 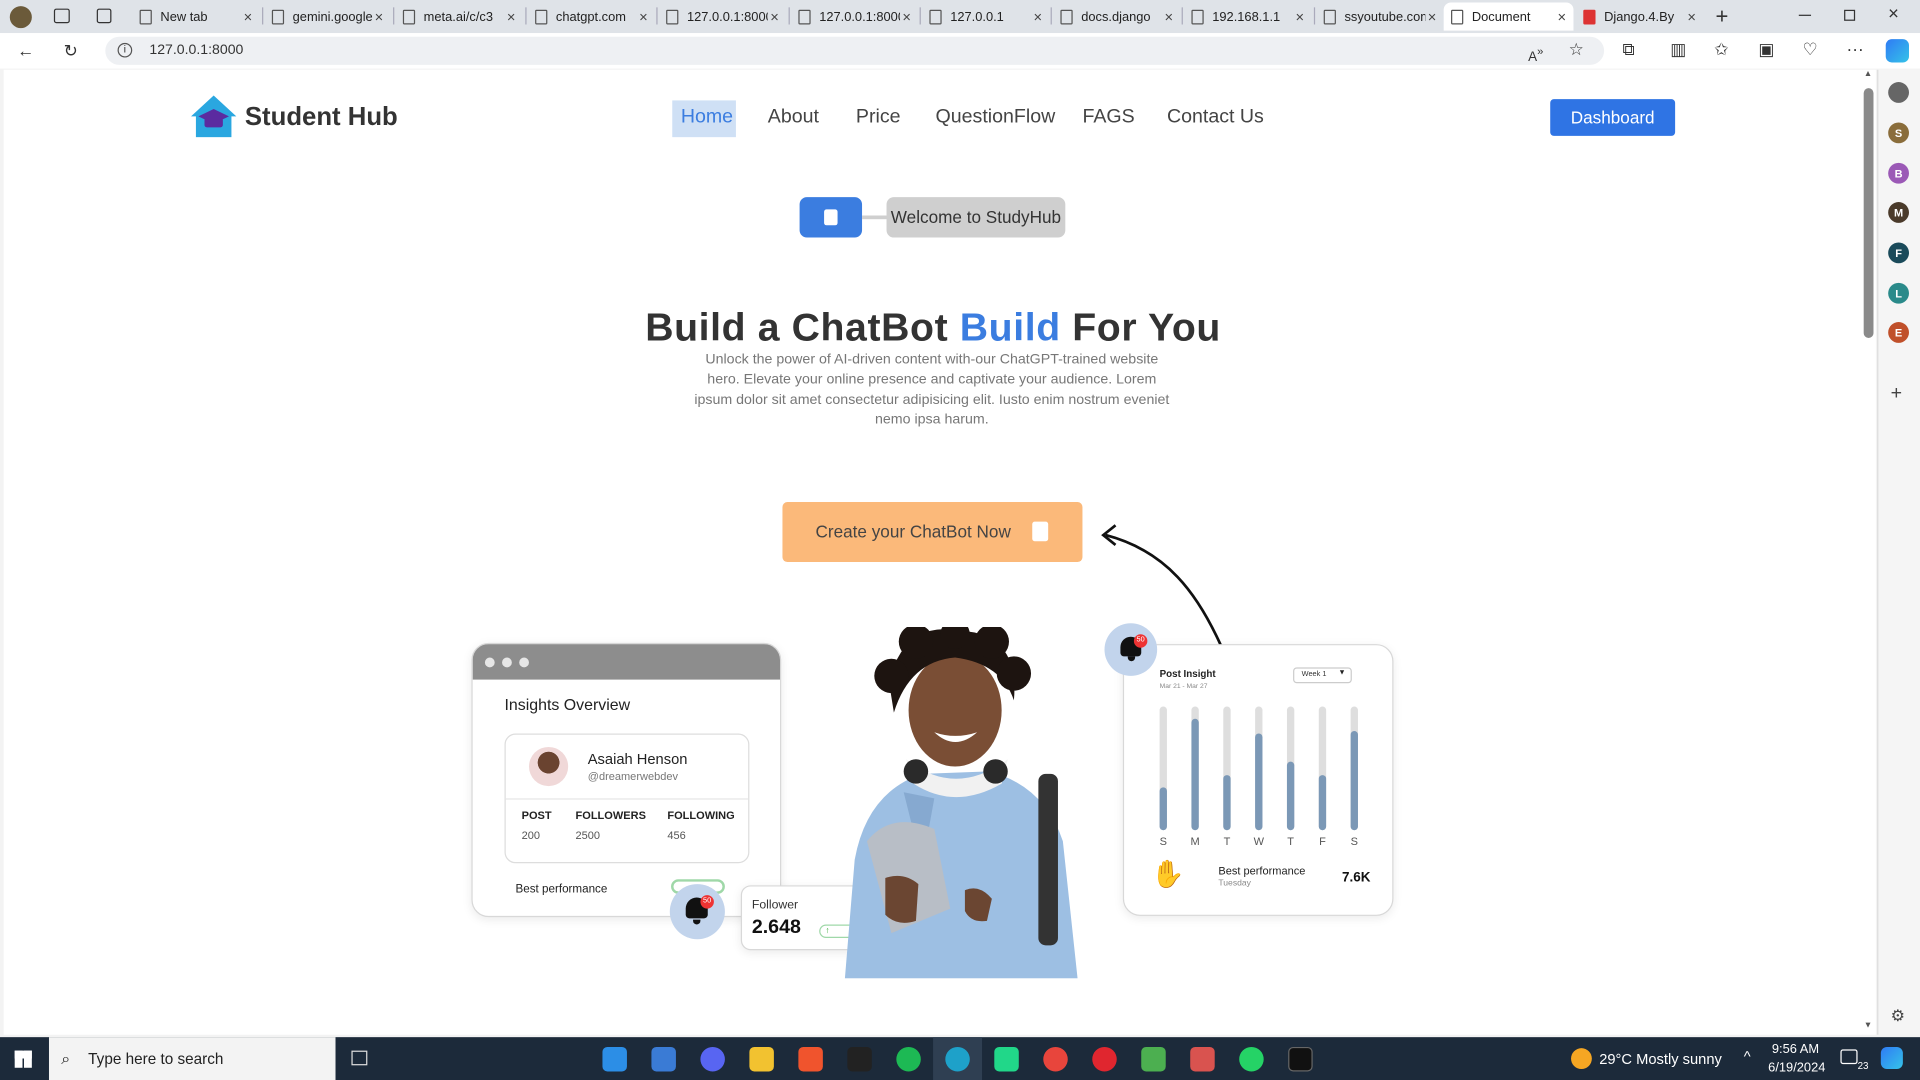 I want to click on sidebar-app-icon: B, so click(x=1898, y=173).